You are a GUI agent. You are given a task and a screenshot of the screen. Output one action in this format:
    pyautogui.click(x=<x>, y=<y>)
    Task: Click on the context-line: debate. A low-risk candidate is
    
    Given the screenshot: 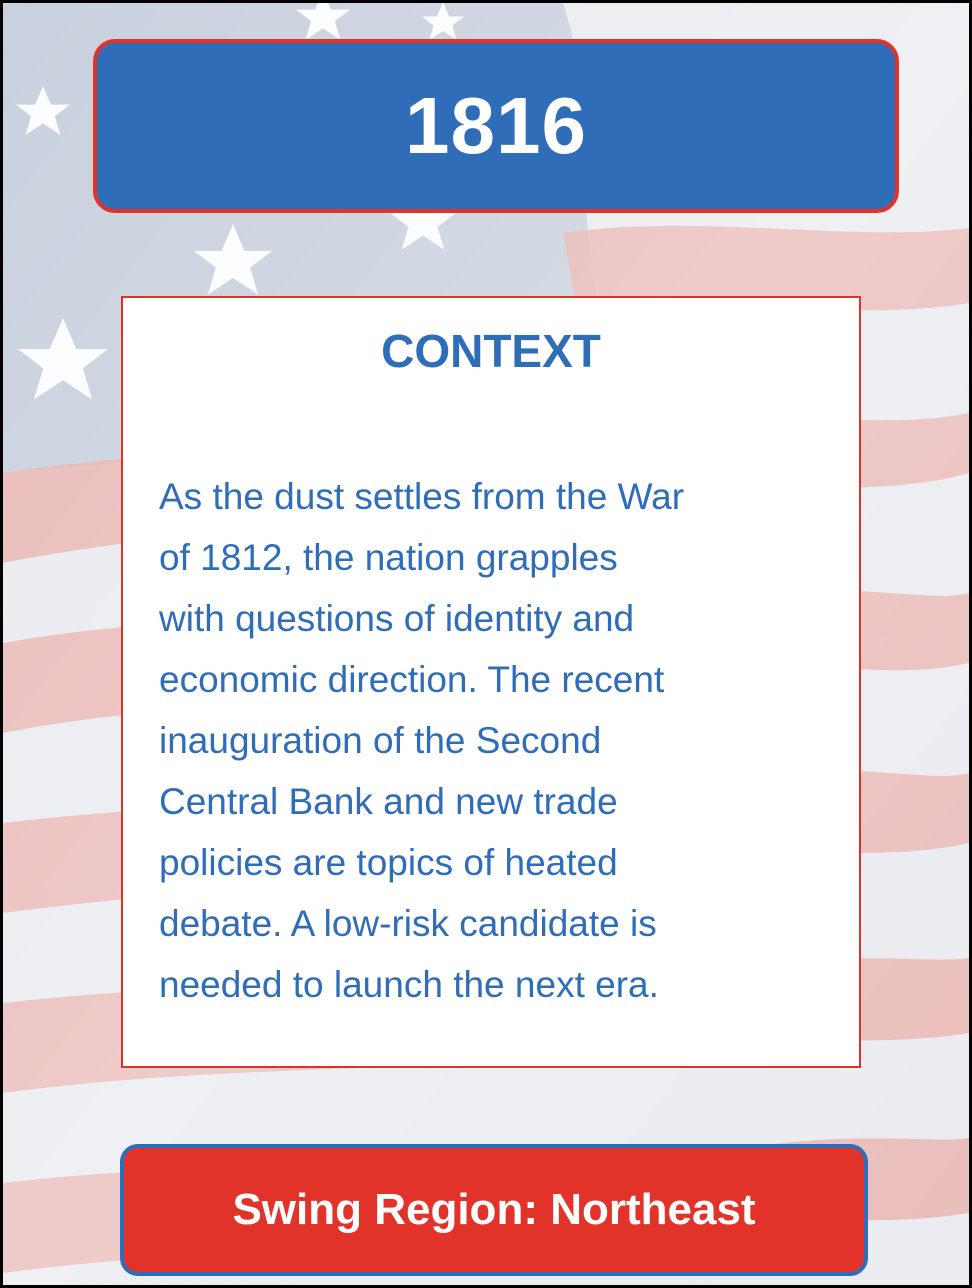 What is the action you would take?
    pyautogui.click(x=408, y=923)
    